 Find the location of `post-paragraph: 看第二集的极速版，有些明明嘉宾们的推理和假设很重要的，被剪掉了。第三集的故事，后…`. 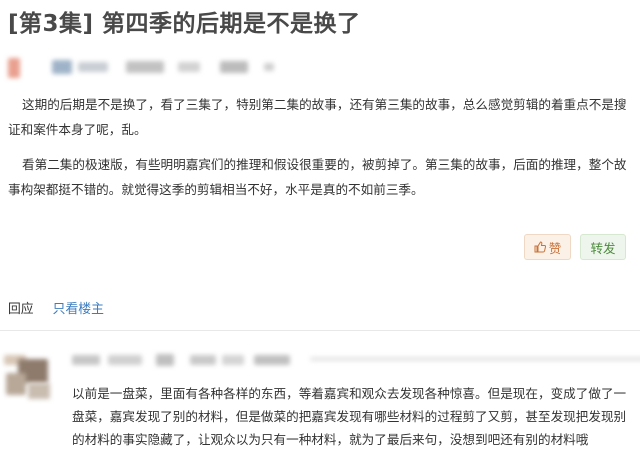

post-paragraph: 看第二集的极速版，有些明明嘉宾们的推理和假设很重要的，被剪掉了。第三集的故事，后… is located at coordinates (317, 177).